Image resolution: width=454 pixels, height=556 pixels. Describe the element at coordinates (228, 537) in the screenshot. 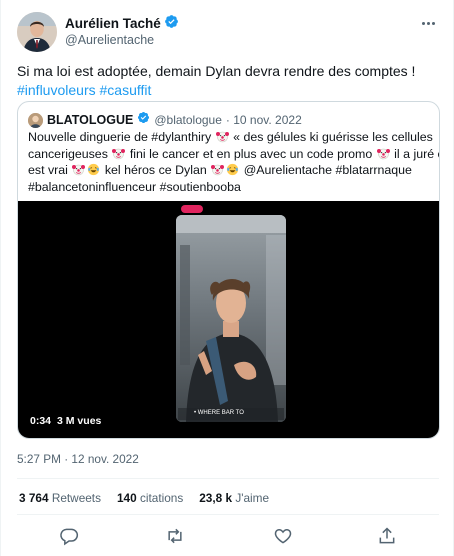

I see `tweet-actions` at that location.